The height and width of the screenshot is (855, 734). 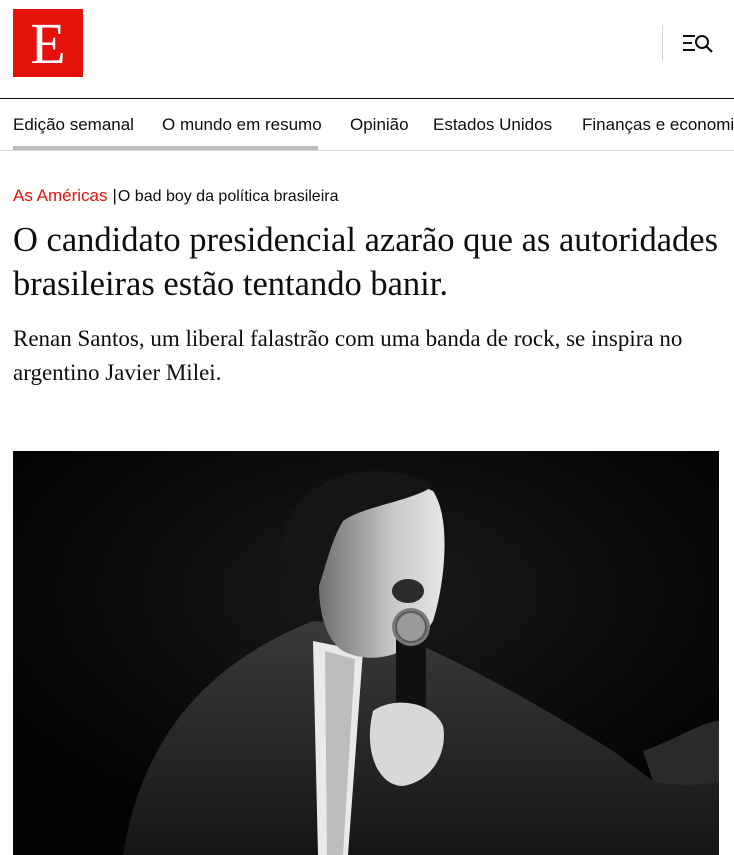 I want to click on header-divider, so click(x=662, y=43).